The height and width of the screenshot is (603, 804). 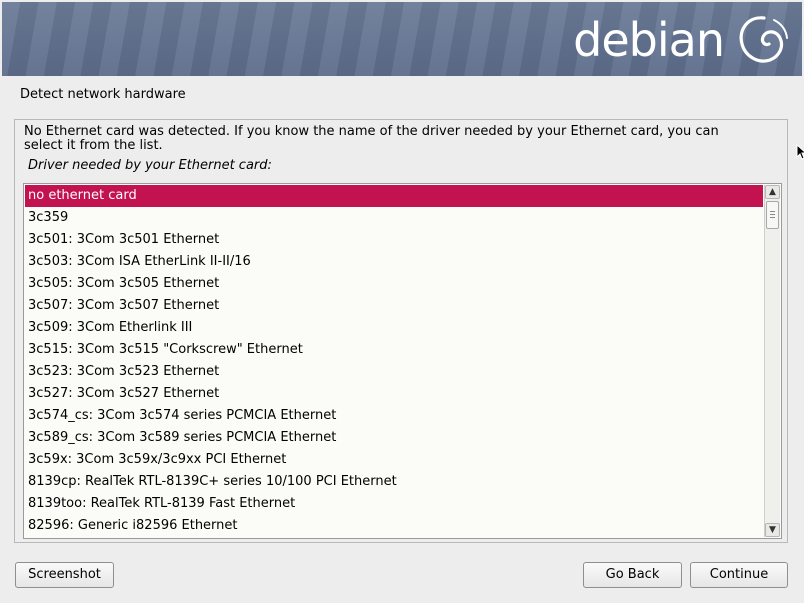 I want to click on debian-swirl-icon, so click(x=763, y=39).